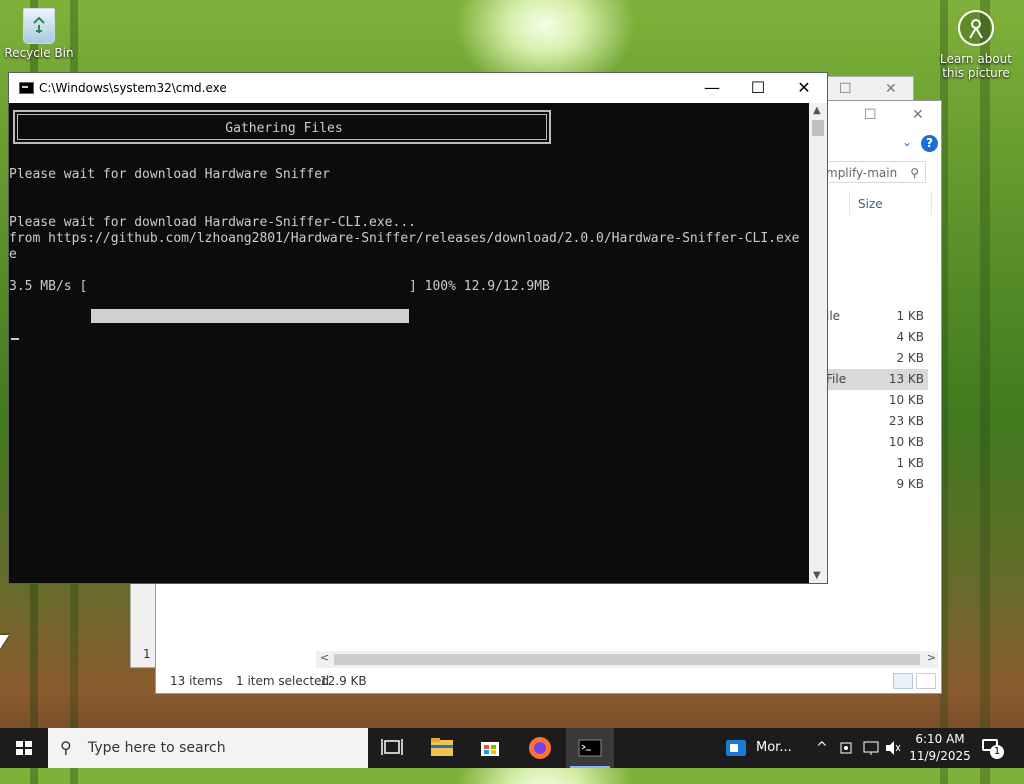  I want to click on banner-text: Gathering Files, so click(284, 128).